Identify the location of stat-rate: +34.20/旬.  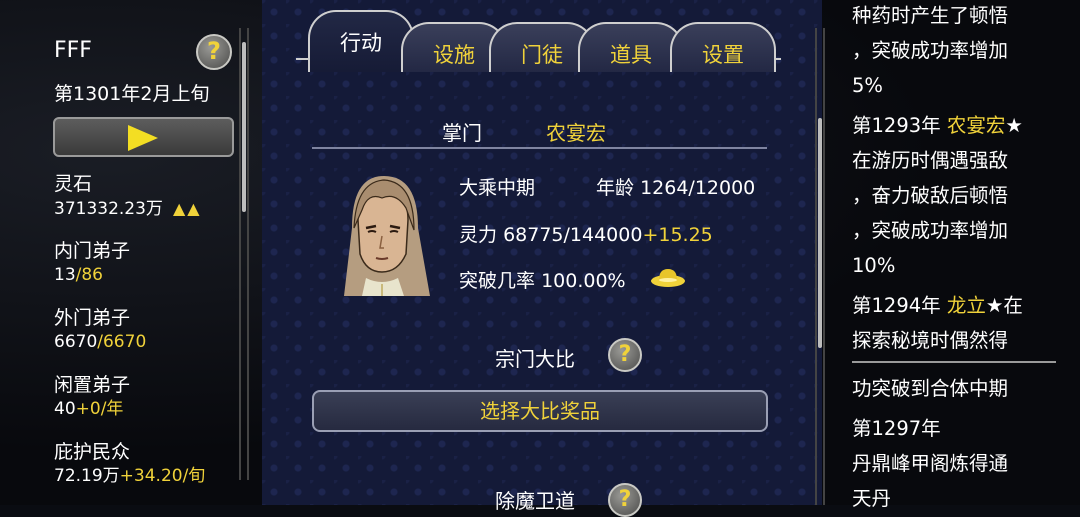
(162, 476).